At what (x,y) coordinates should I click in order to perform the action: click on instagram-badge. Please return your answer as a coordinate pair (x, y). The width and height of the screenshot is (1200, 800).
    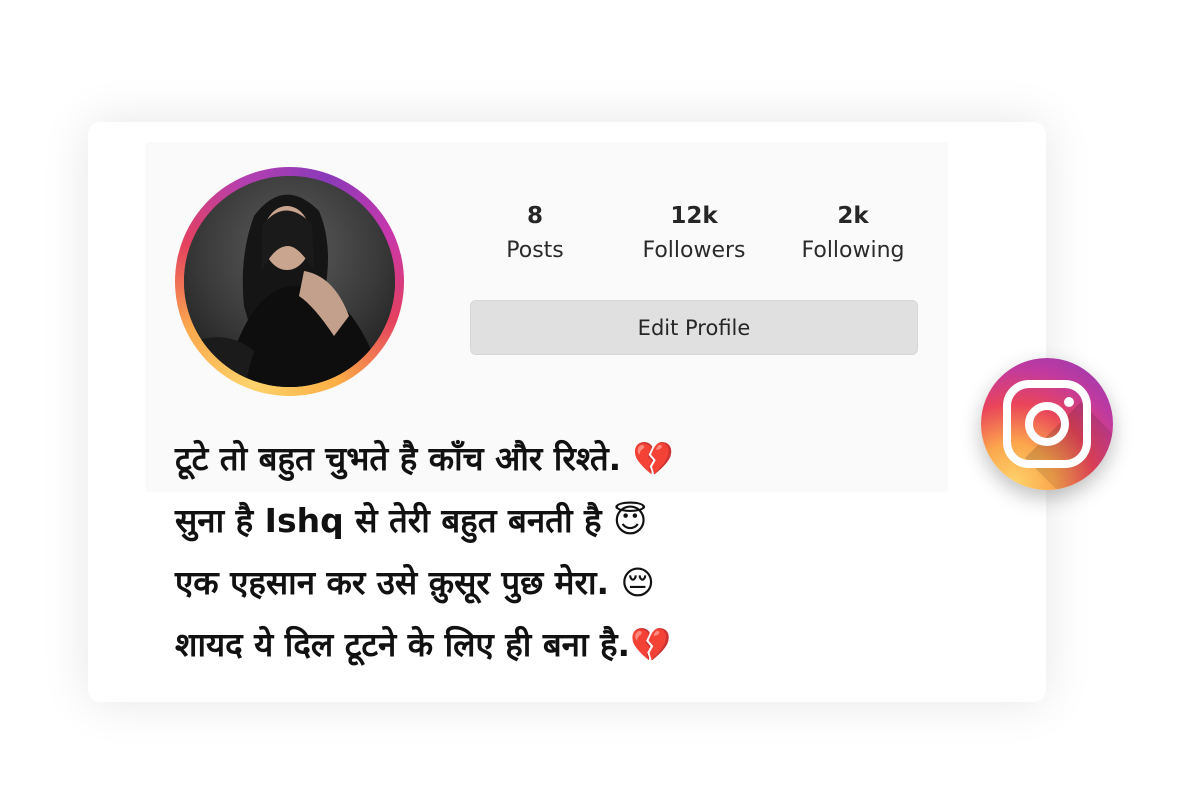
    Looking at the image, I should click on (1047, 424).